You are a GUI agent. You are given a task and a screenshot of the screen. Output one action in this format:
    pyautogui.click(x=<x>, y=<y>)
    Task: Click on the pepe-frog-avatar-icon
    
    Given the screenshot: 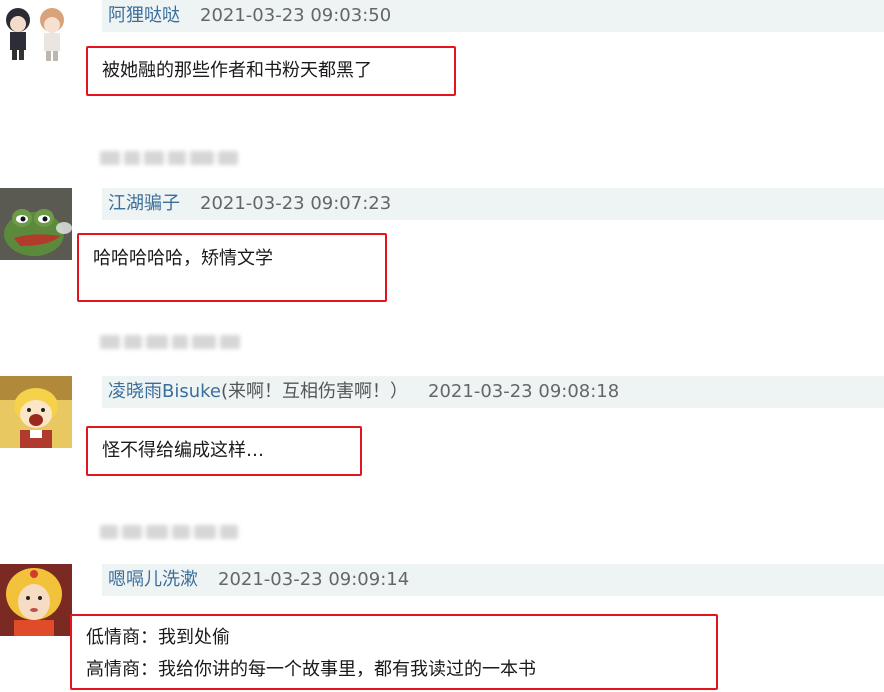 What is the action you would take?
    pyautogui.click(x=36, y=224)
    